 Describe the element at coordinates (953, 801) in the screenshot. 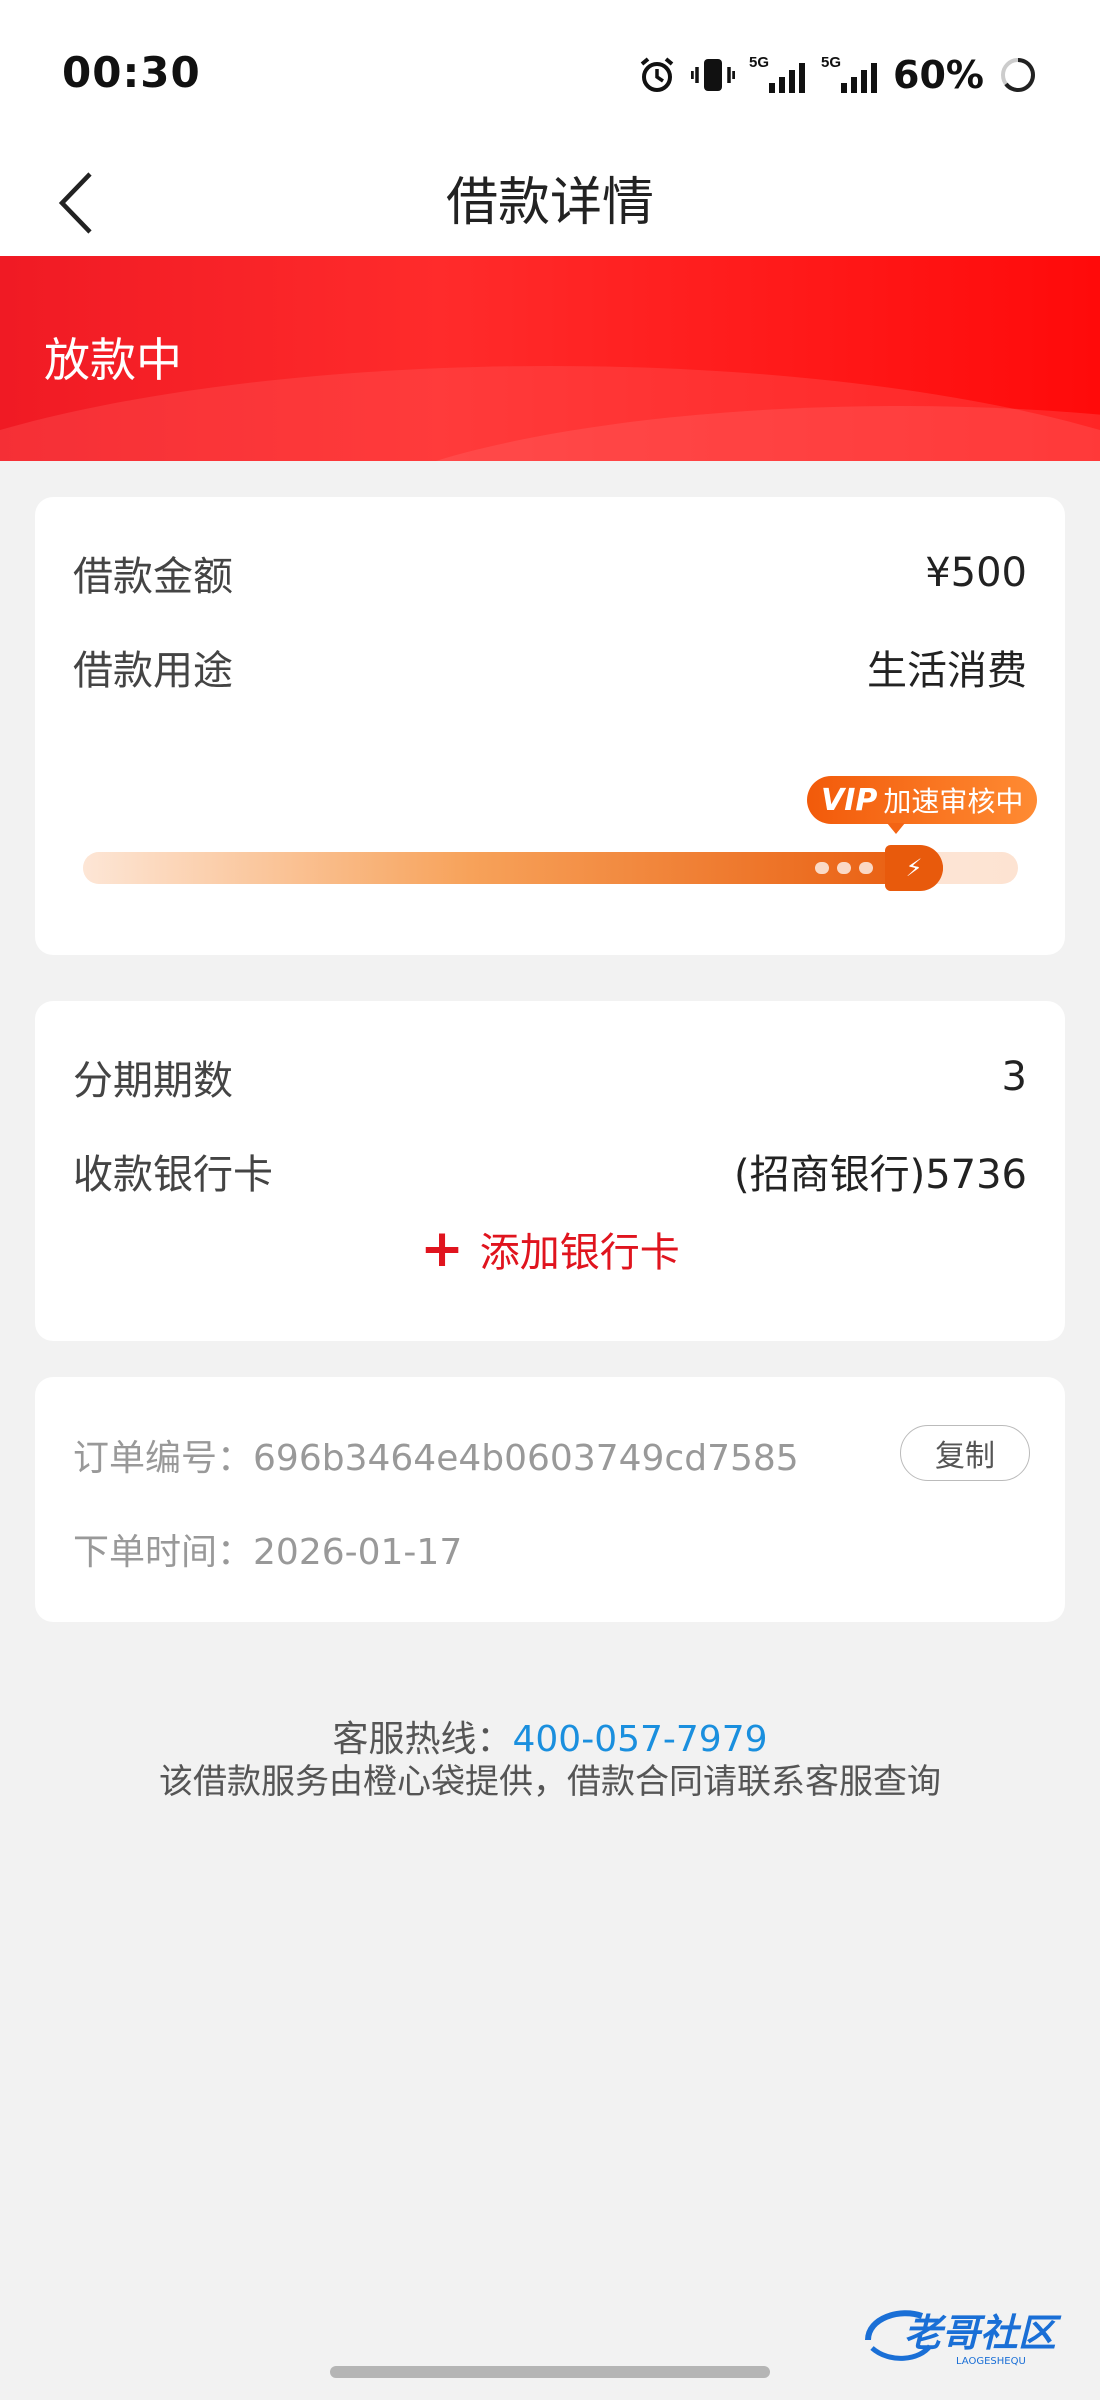

I see `vip-badge-text: 加速审核中` at that location.